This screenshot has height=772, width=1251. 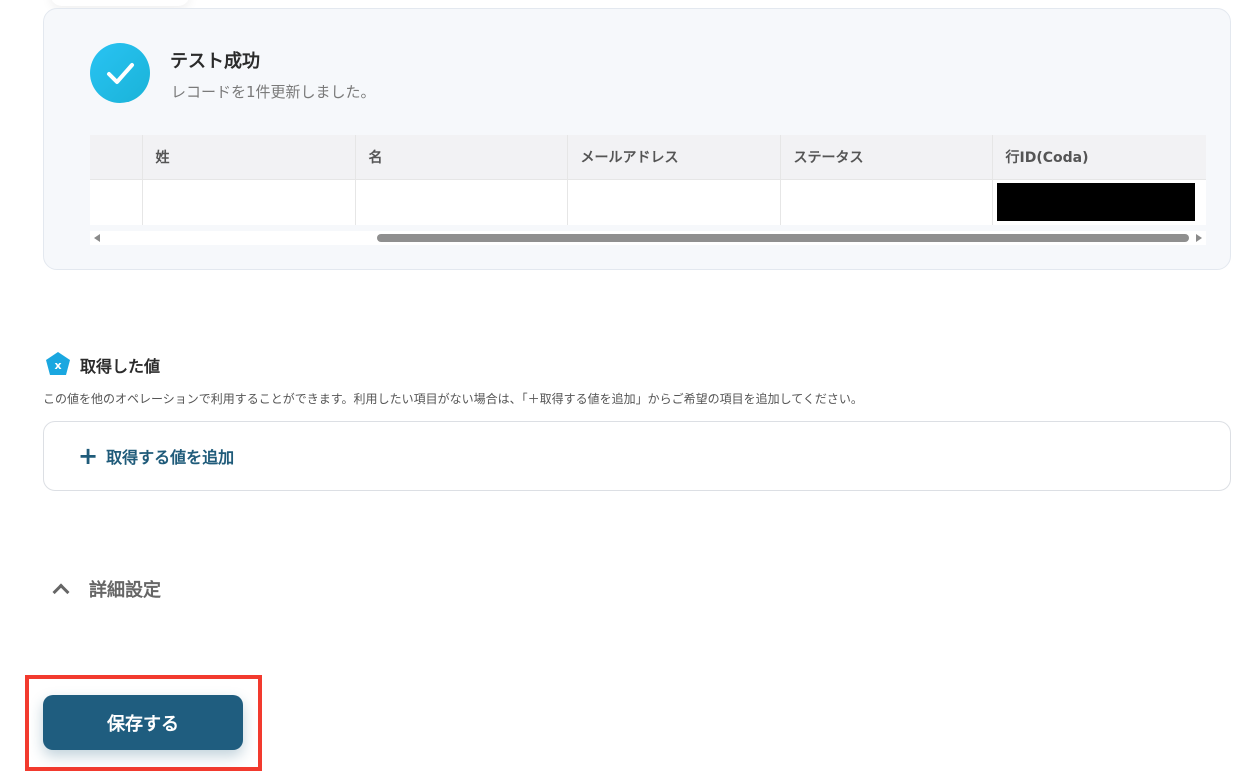 I want to click on scroll-right-arrow-icon, so click(x=1199, y=238).